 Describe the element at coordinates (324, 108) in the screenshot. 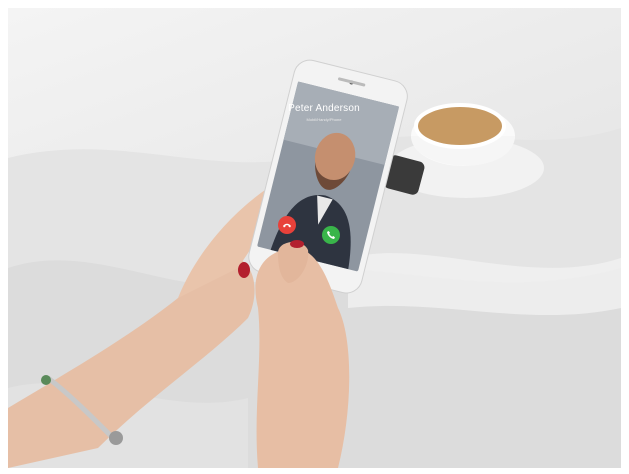

I see `caller-name: Peter Anderson` at that location.